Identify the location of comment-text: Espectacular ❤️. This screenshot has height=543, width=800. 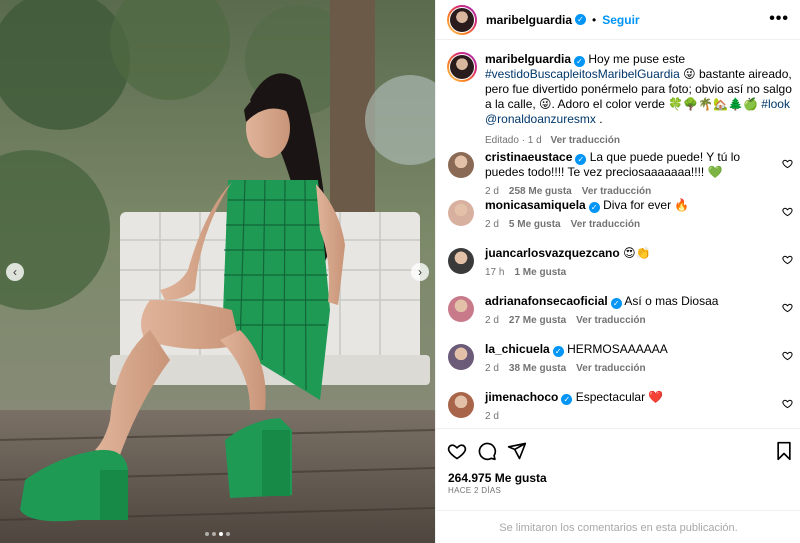
(619, 397).